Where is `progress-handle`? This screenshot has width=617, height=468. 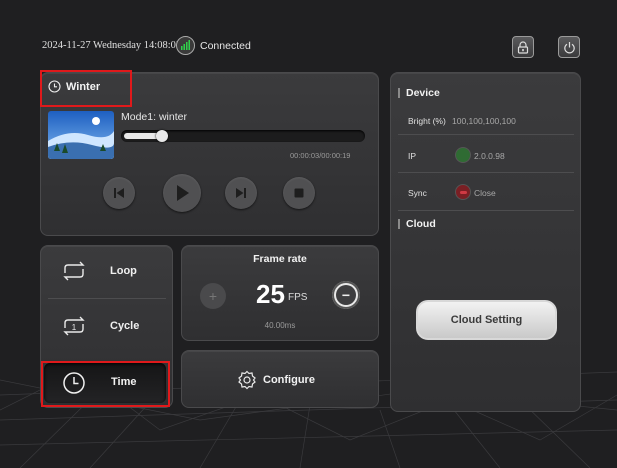 progress-handle is located at coordinates (162, 136).